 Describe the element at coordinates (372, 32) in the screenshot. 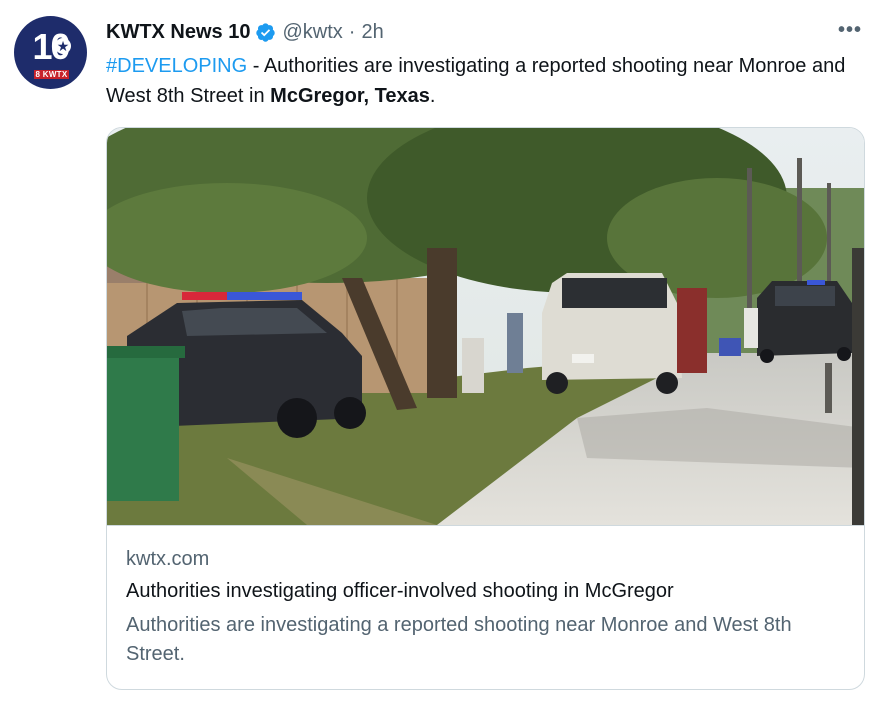

I see `timestamp: 2h` at that location.